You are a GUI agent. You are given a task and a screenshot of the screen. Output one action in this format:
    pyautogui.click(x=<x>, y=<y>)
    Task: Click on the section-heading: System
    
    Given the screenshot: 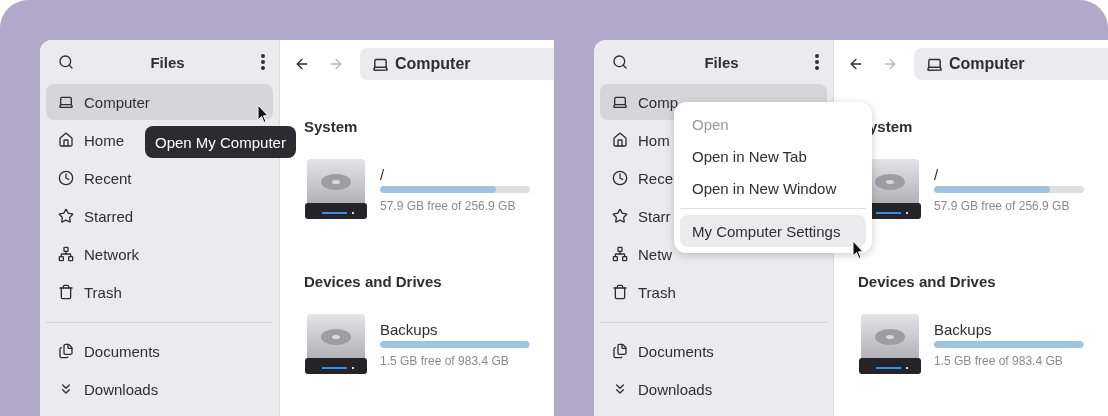 What is the action you would take?
    pyautogui.click(x=331, y=126)
    